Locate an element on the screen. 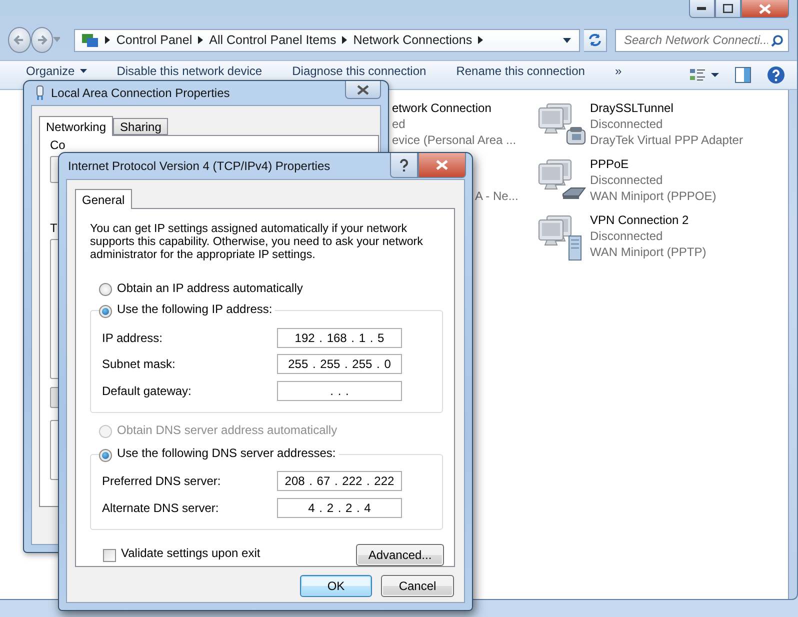 The image size is (798, 617). toolbar-item: Organize is located at coordinates (56, 75).